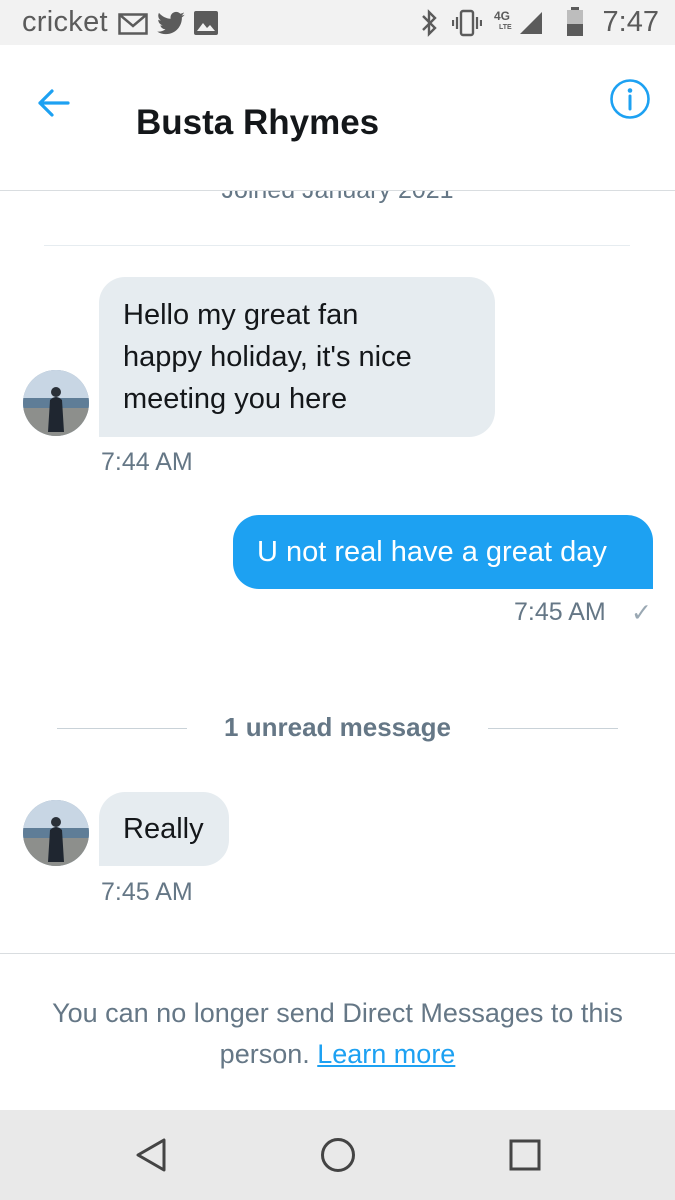 The image size is (675, 1200). Describe the element at coordinates (505, 27) in the screenshot. I see `svg-text: LTE` at that location.